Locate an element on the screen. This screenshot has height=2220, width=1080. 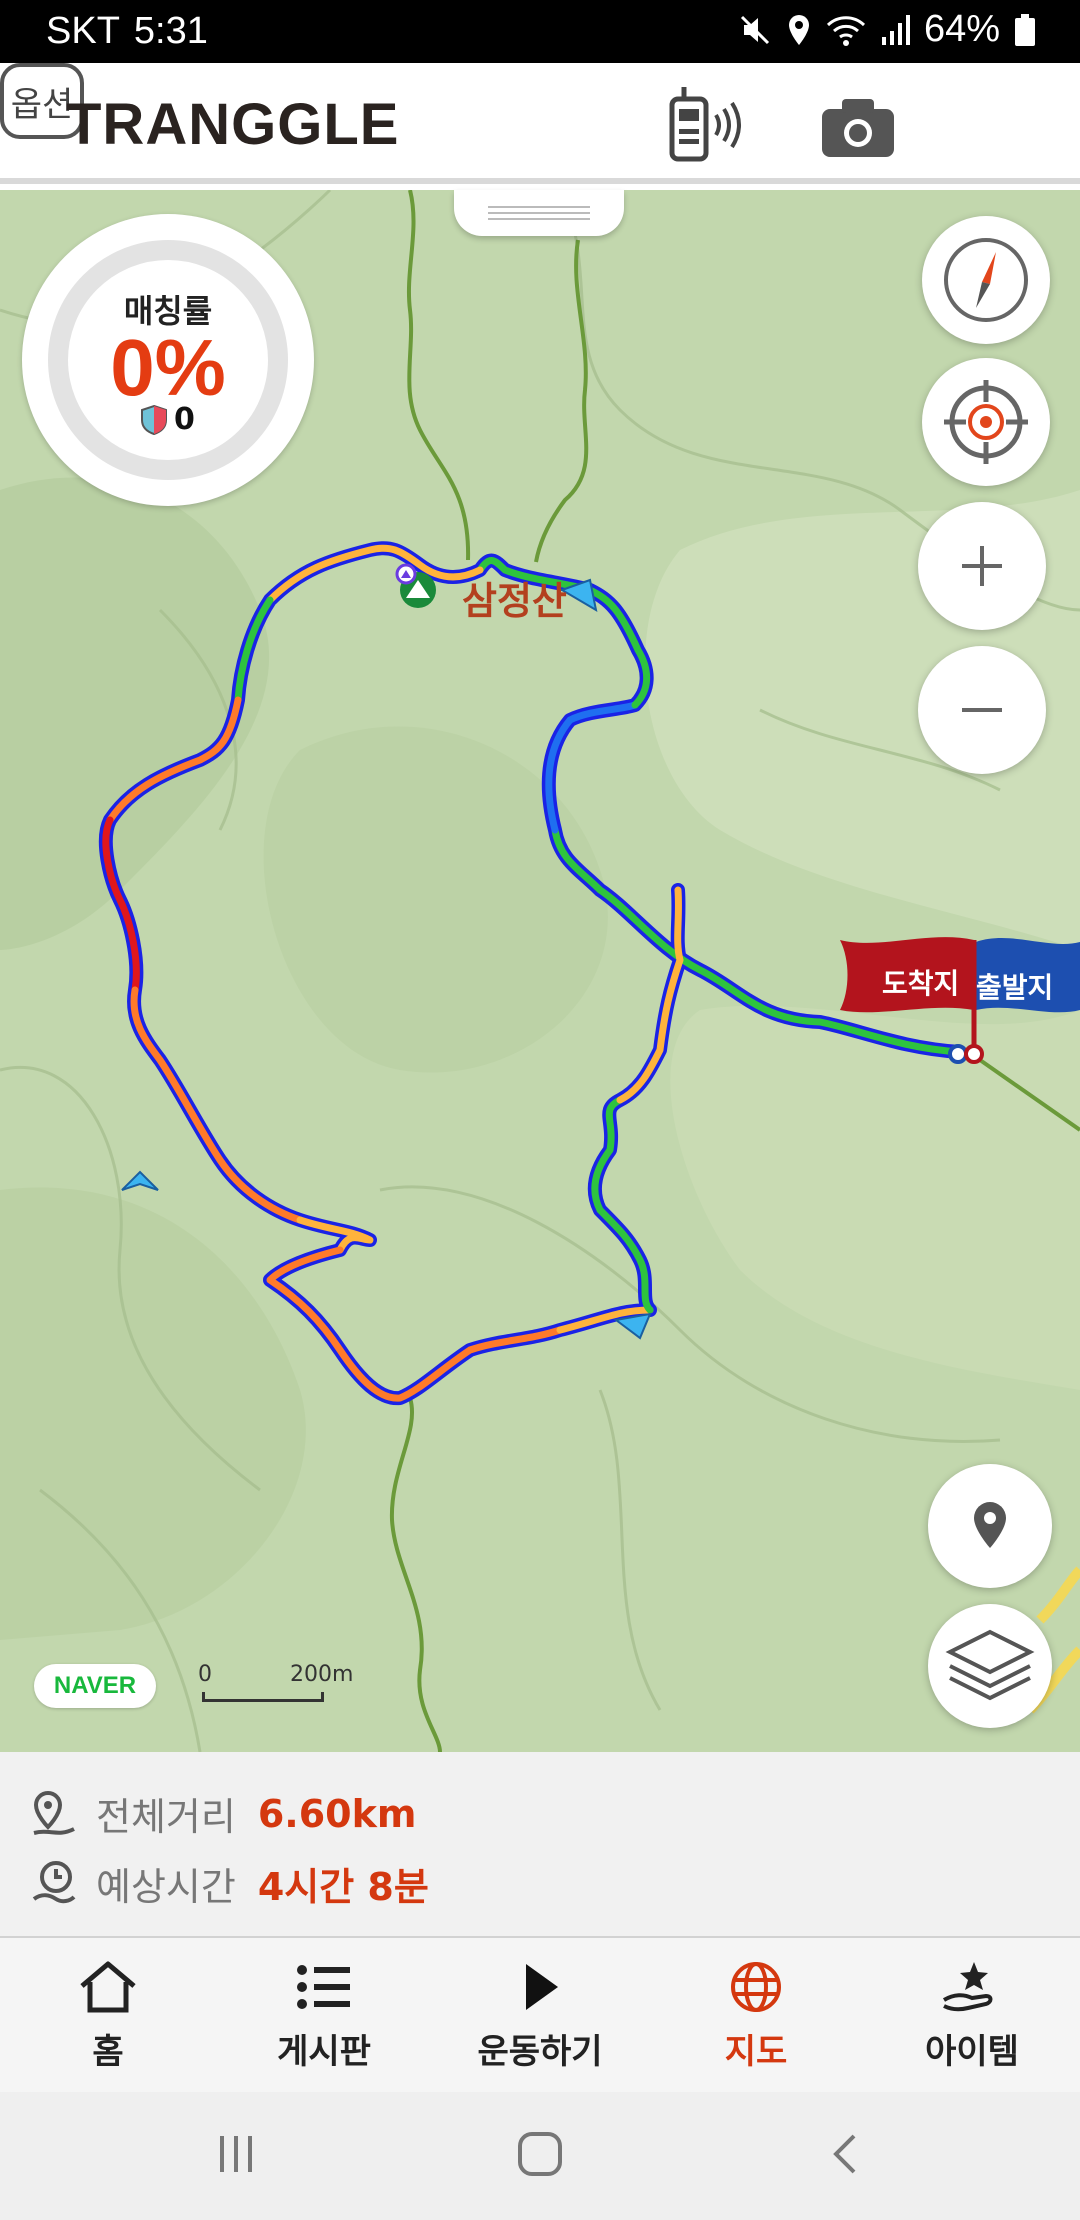
layers-icon is located at coordinates (990, 1665).